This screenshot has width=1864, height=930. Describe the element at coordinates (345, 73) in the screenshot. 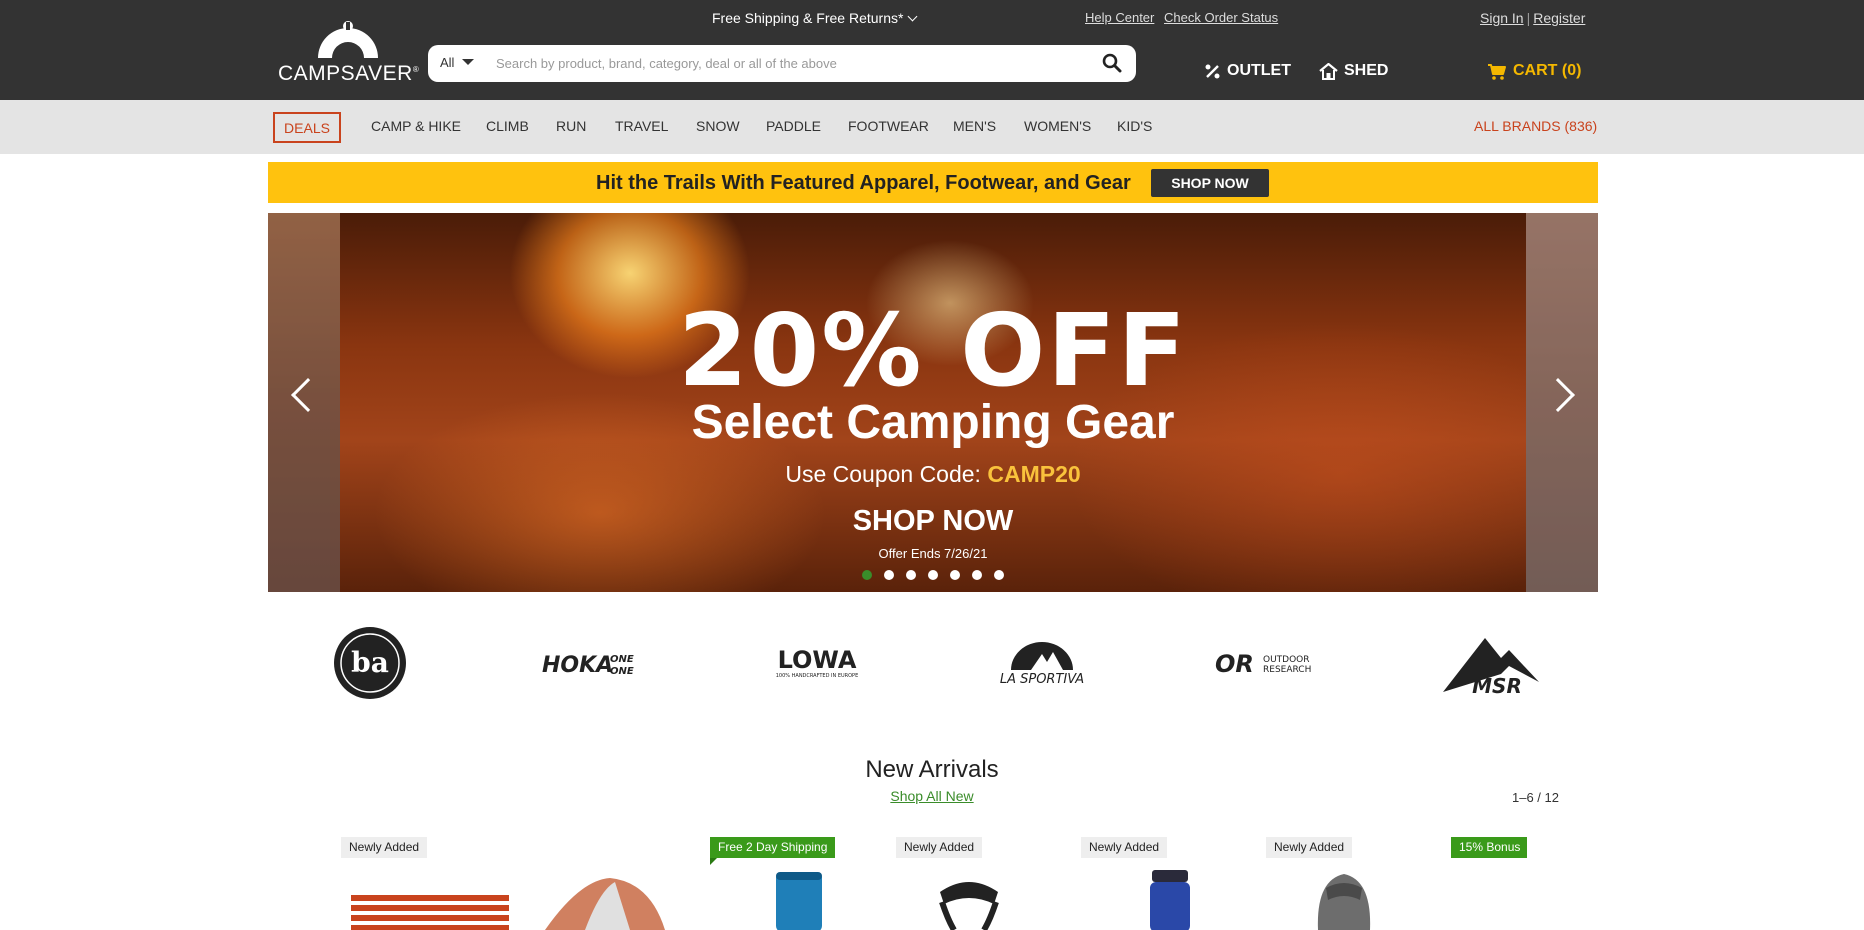

I see `logo-text: CAMPSAVER` at that location.